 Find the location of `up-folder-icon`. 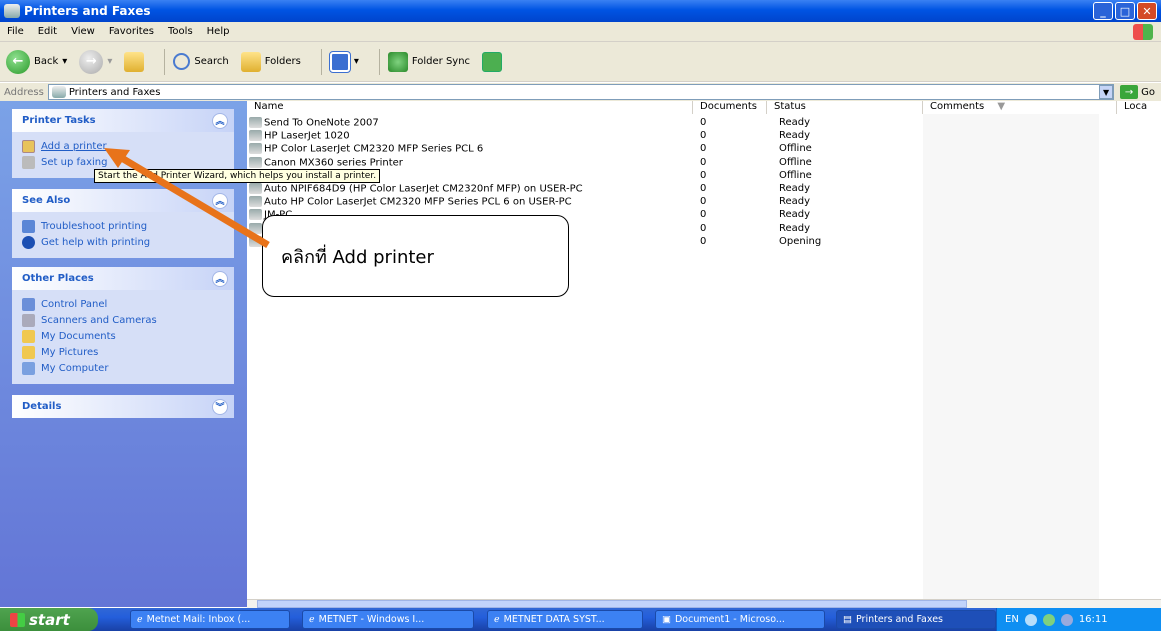

up-folder-icon is located at coordinates (134, 61).